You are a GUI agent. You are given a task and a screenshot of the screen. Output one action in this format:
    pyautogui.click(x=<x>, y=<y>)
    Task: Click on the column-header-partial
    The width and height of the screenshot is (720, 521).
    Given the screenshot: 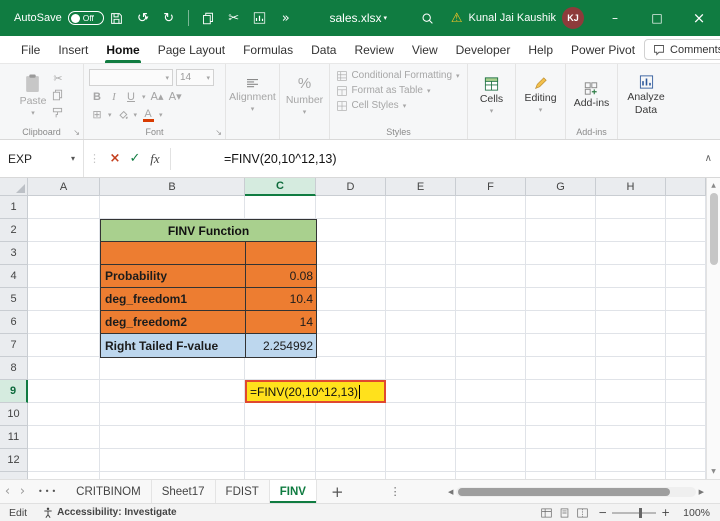 What is the action you would take?
    pyautogui.click(x=686, y=187)
    